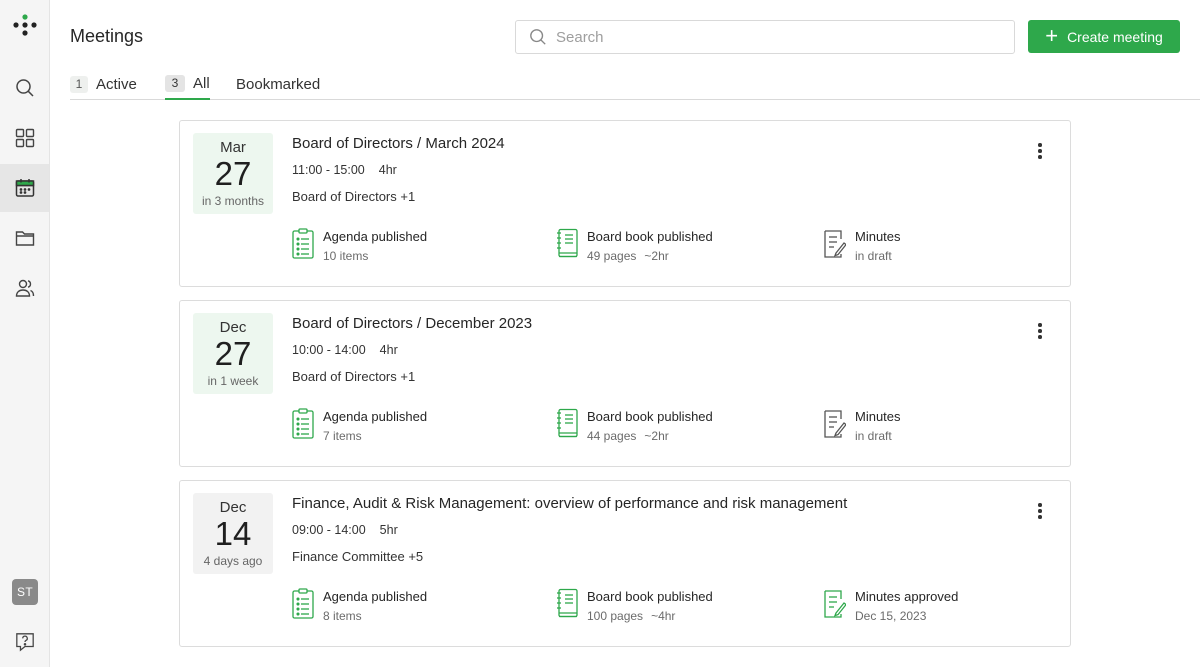 The width and height of the screenshot is (1200, 667). What do you see at coordinates (233, 147) in the screenshot?
I see `date-month: Mar` at bounding box center [233, 147].